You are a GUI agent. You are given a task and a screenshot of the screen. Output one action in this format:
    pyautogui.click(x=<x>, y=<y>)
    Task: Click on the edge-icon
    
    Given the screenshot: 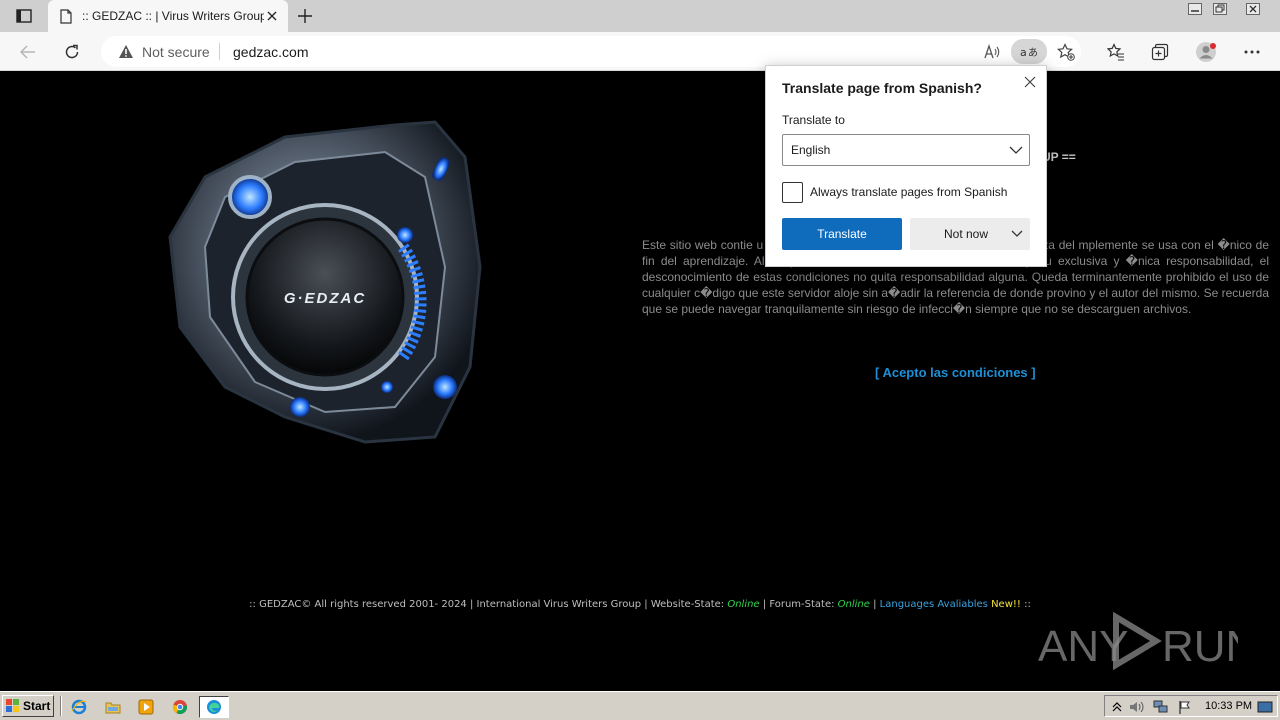 What is the action you would take?
    pyautogui.click(x=214, y=707)
    